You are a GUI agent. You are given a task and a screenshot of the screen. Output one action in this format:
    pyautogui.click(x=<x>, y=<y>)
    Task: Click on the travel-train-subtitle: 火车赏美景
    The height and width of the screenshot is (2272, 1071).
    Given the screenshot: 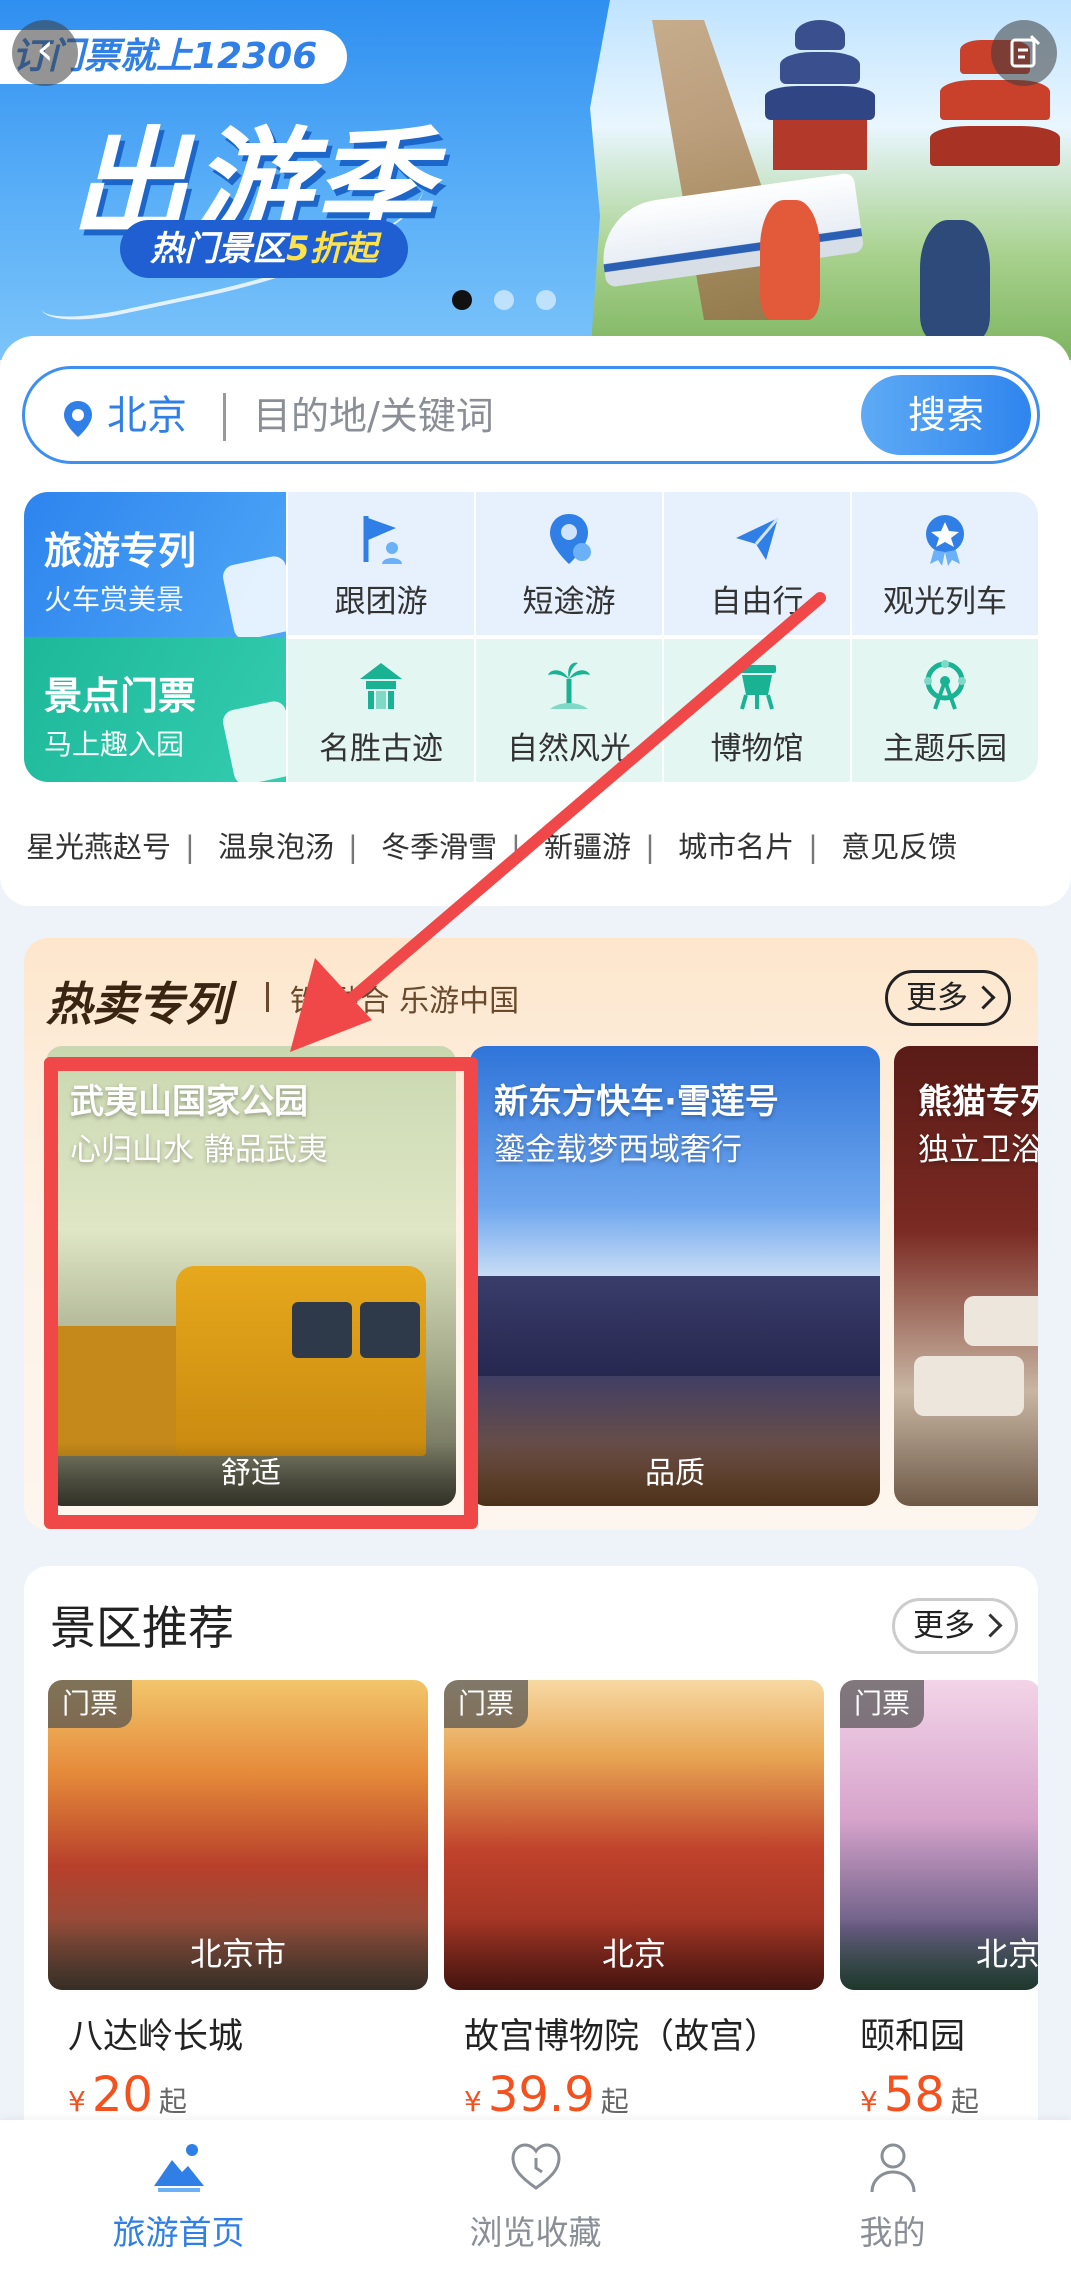 What is the action you would take?
    pyautogui.click(x=114, y=599)
    